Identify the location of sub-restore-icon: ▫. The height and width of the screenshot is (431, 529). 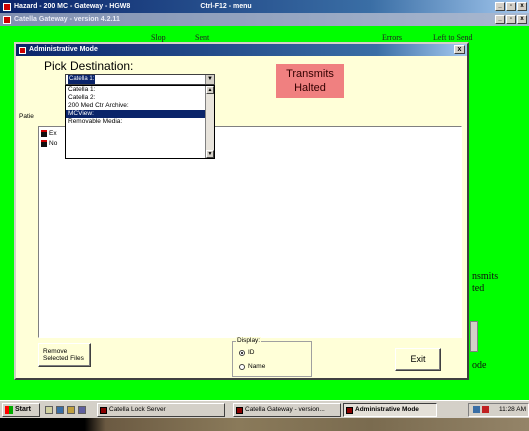
(511, 19).